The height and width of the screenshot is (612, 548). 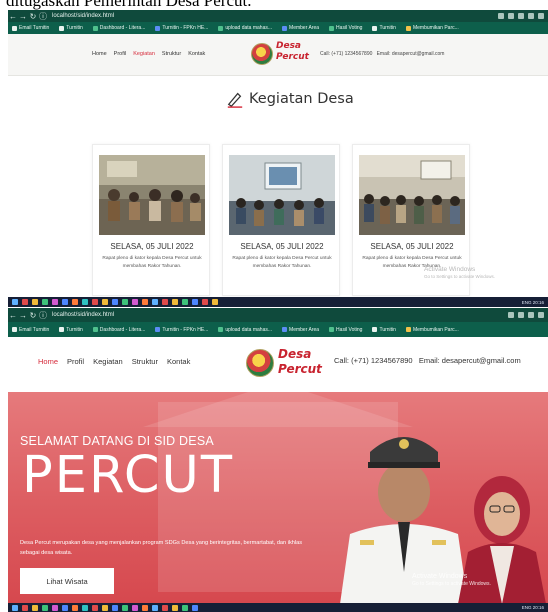 I want to click on activity-photo, so click(x=412, y=195).